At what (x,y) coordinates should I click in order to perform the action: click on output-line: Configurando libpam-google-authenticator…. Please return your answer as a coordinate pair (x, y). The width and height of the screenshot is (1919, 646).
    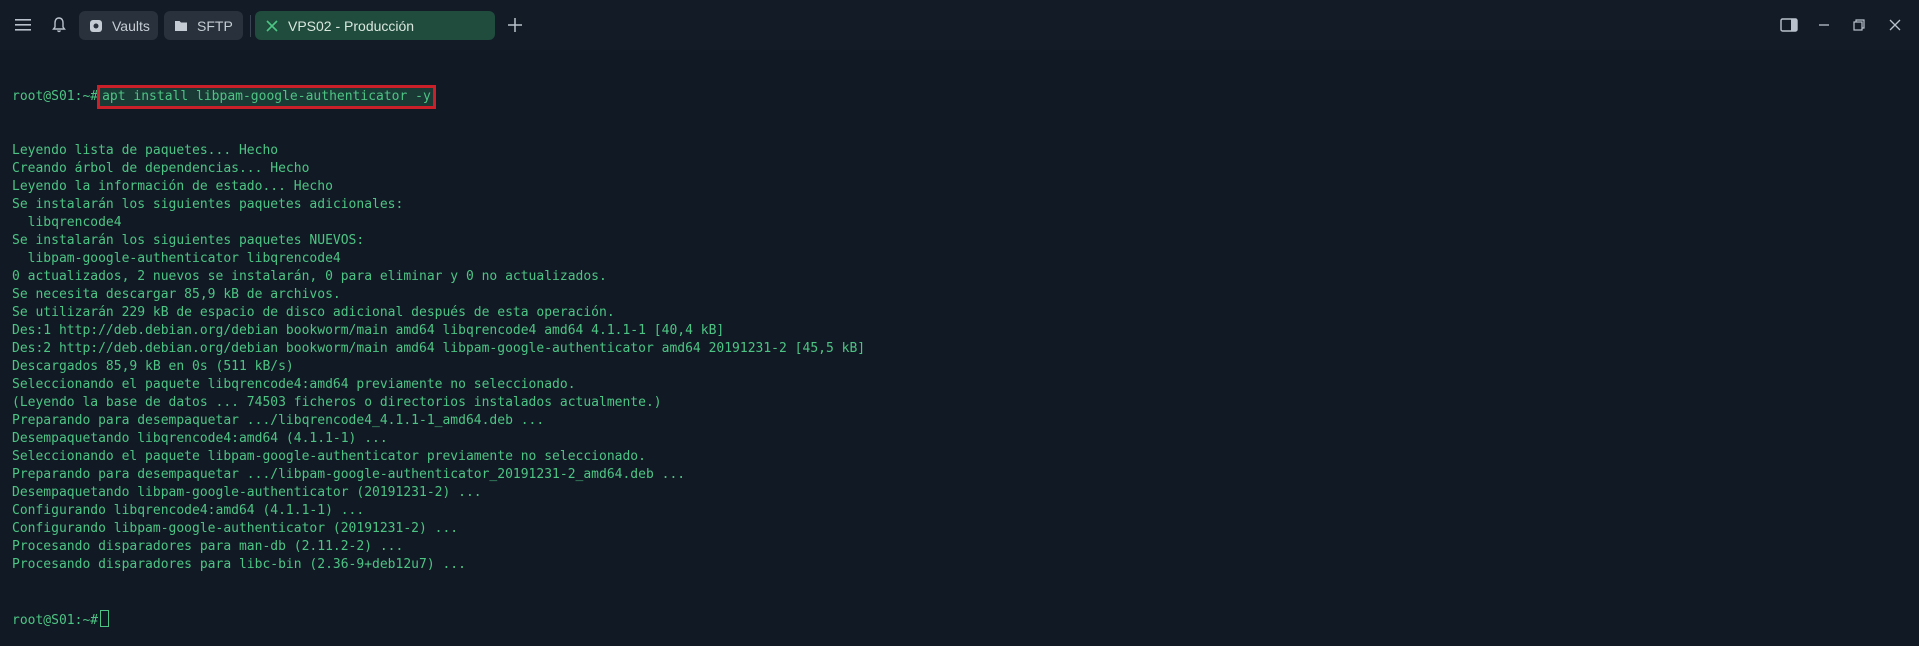
    Looking at the image, I should click on (235, 528).